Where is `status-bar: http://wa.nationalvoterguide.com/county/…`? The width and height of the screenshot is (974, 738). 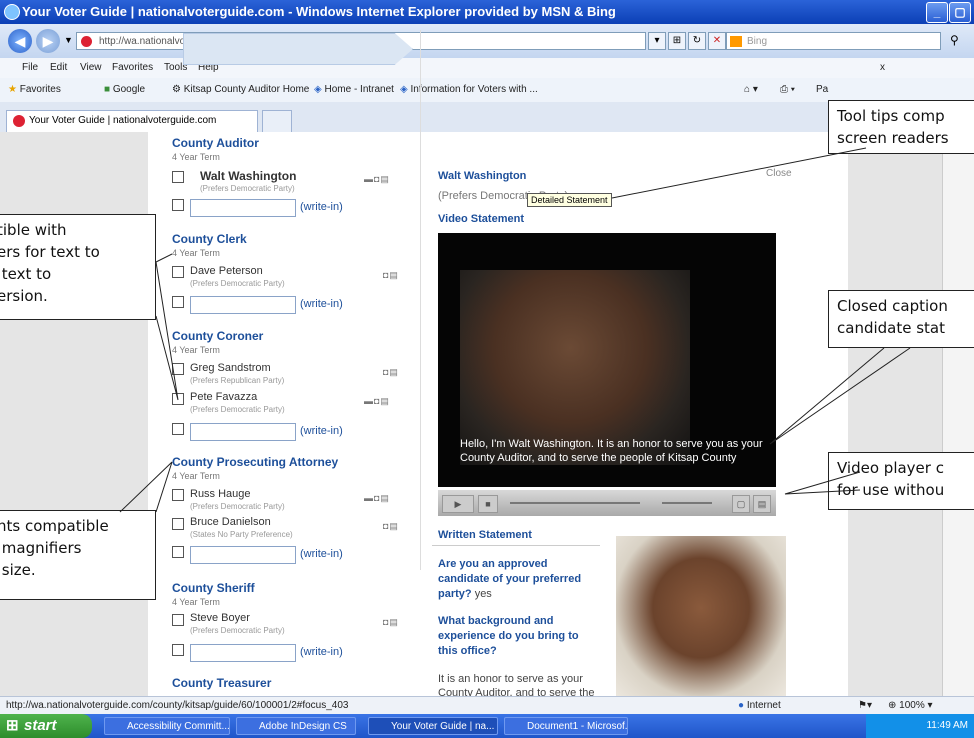 status-bar: http://wa.nationalvoterguide.com/county/… is located at coordinates (487, 705).